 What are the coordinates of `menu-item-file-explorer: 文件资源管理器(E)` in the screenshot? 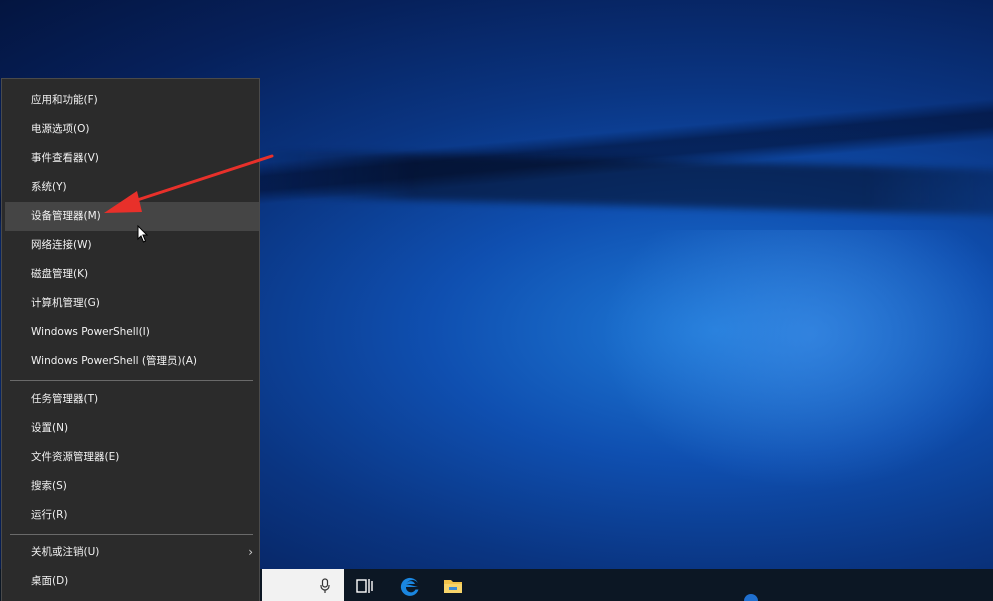 It's located at (132, 457).